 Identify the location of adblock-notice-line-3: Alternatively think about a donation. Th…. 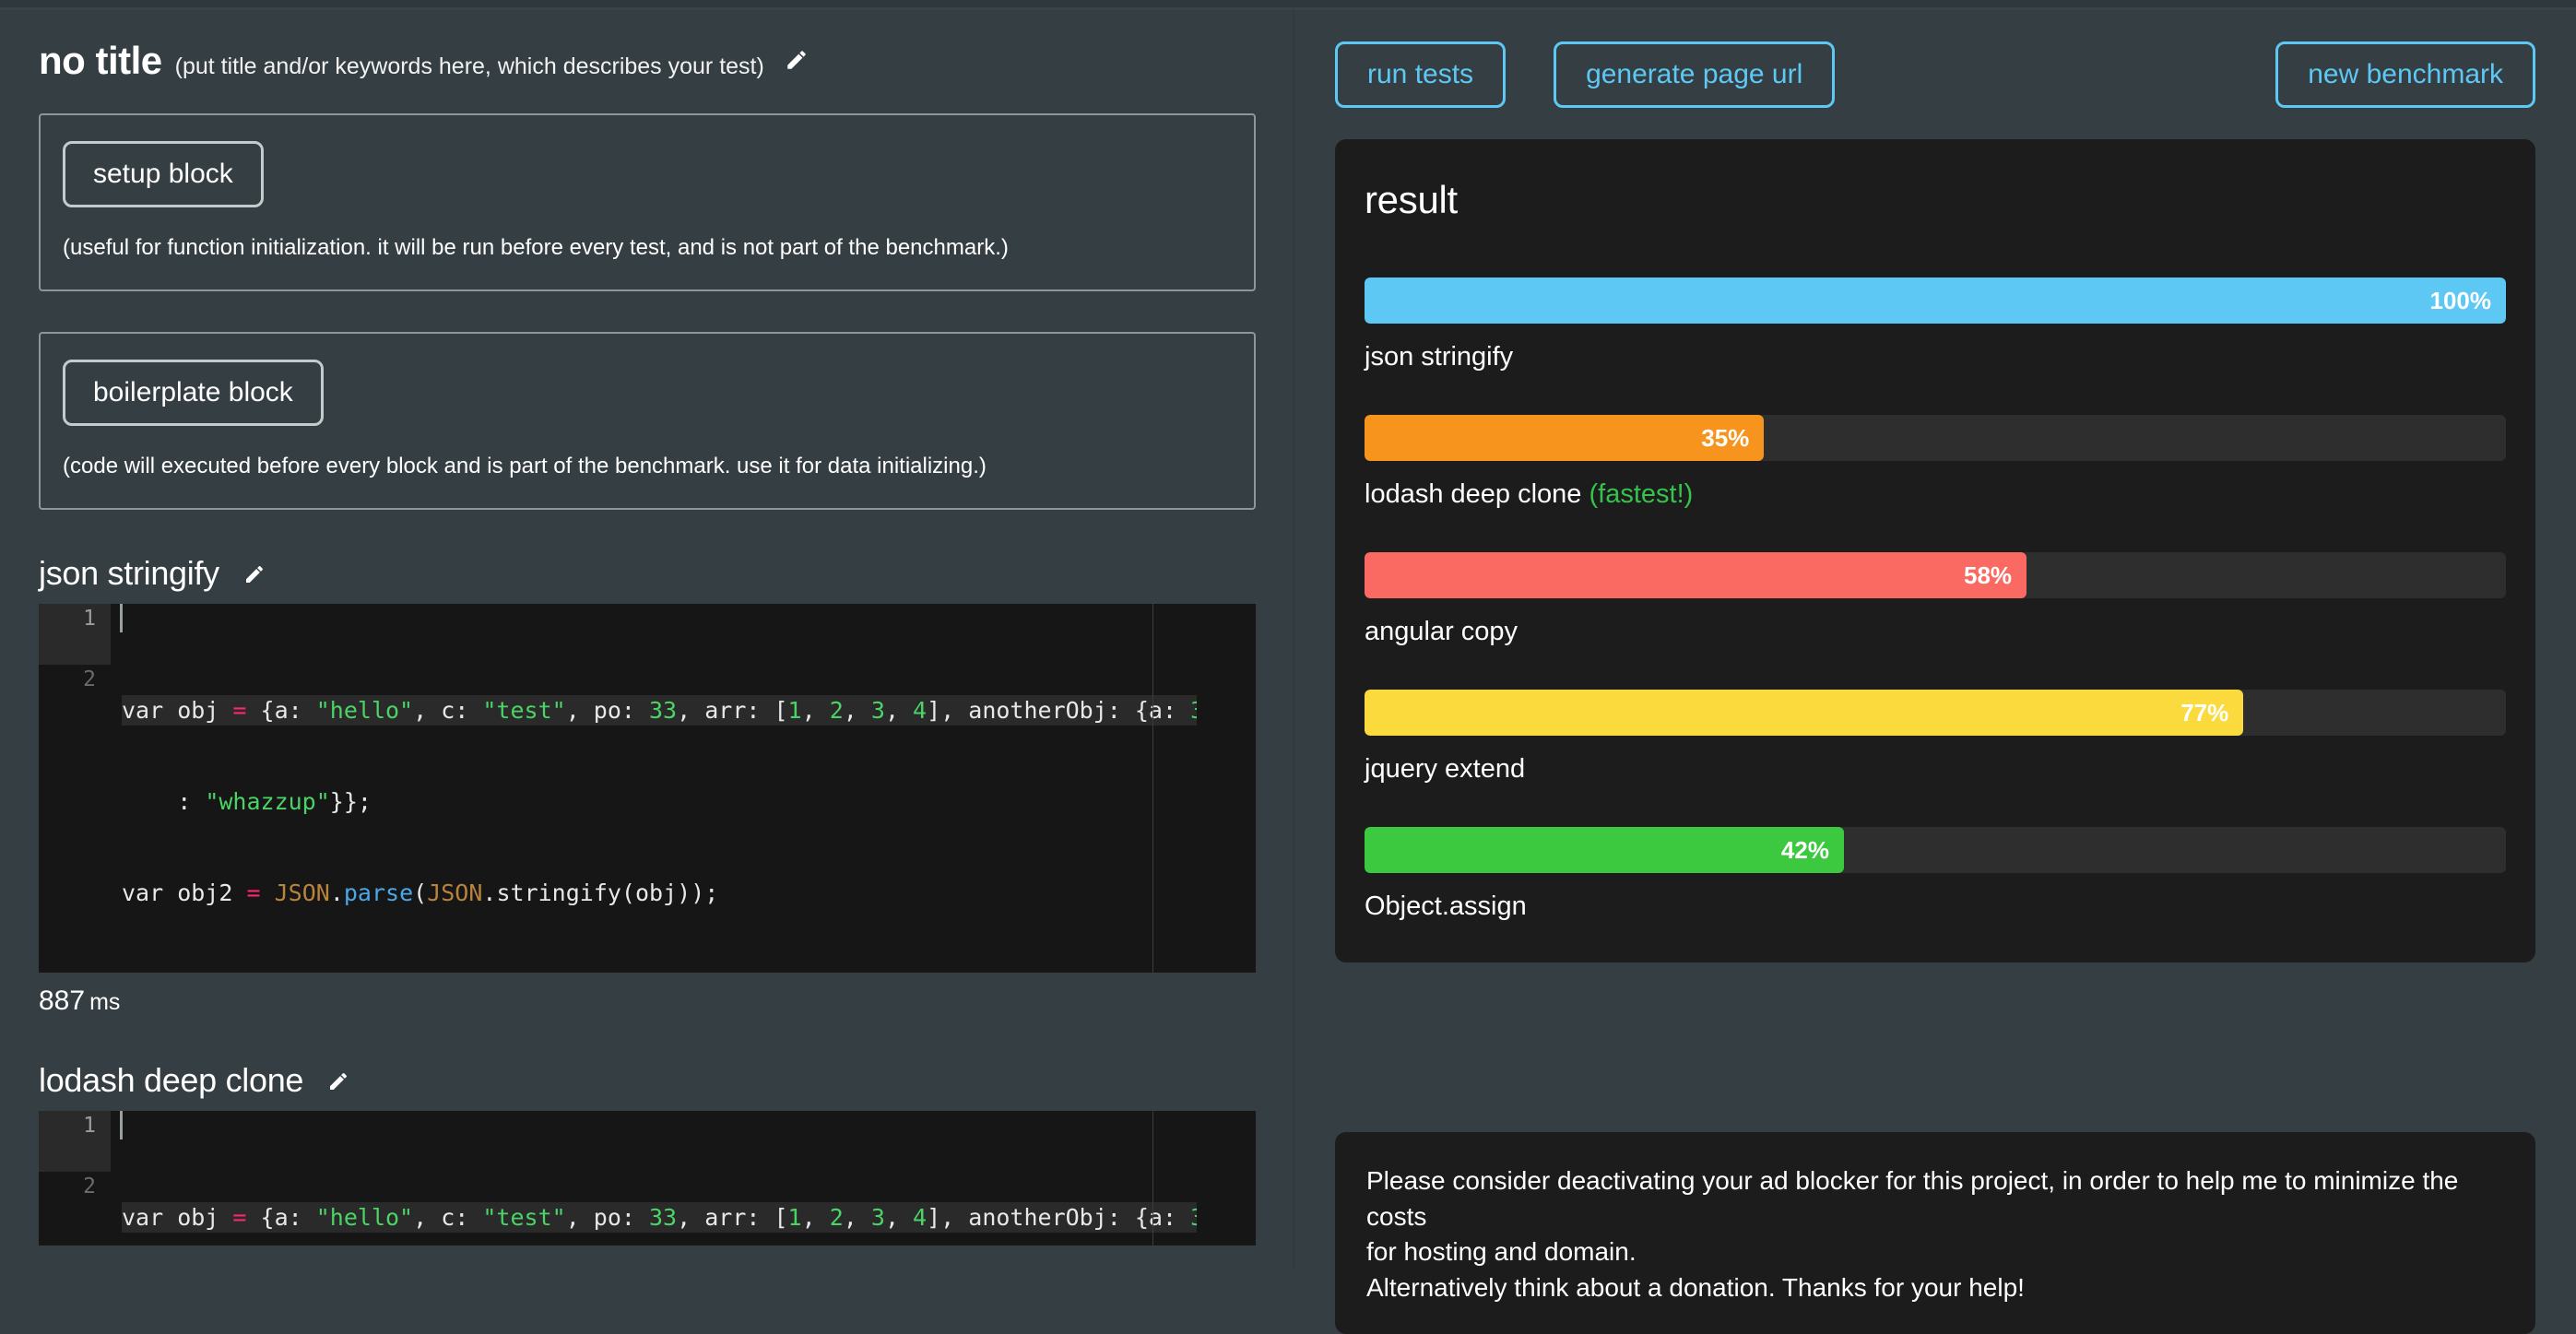
(1695, 1287).